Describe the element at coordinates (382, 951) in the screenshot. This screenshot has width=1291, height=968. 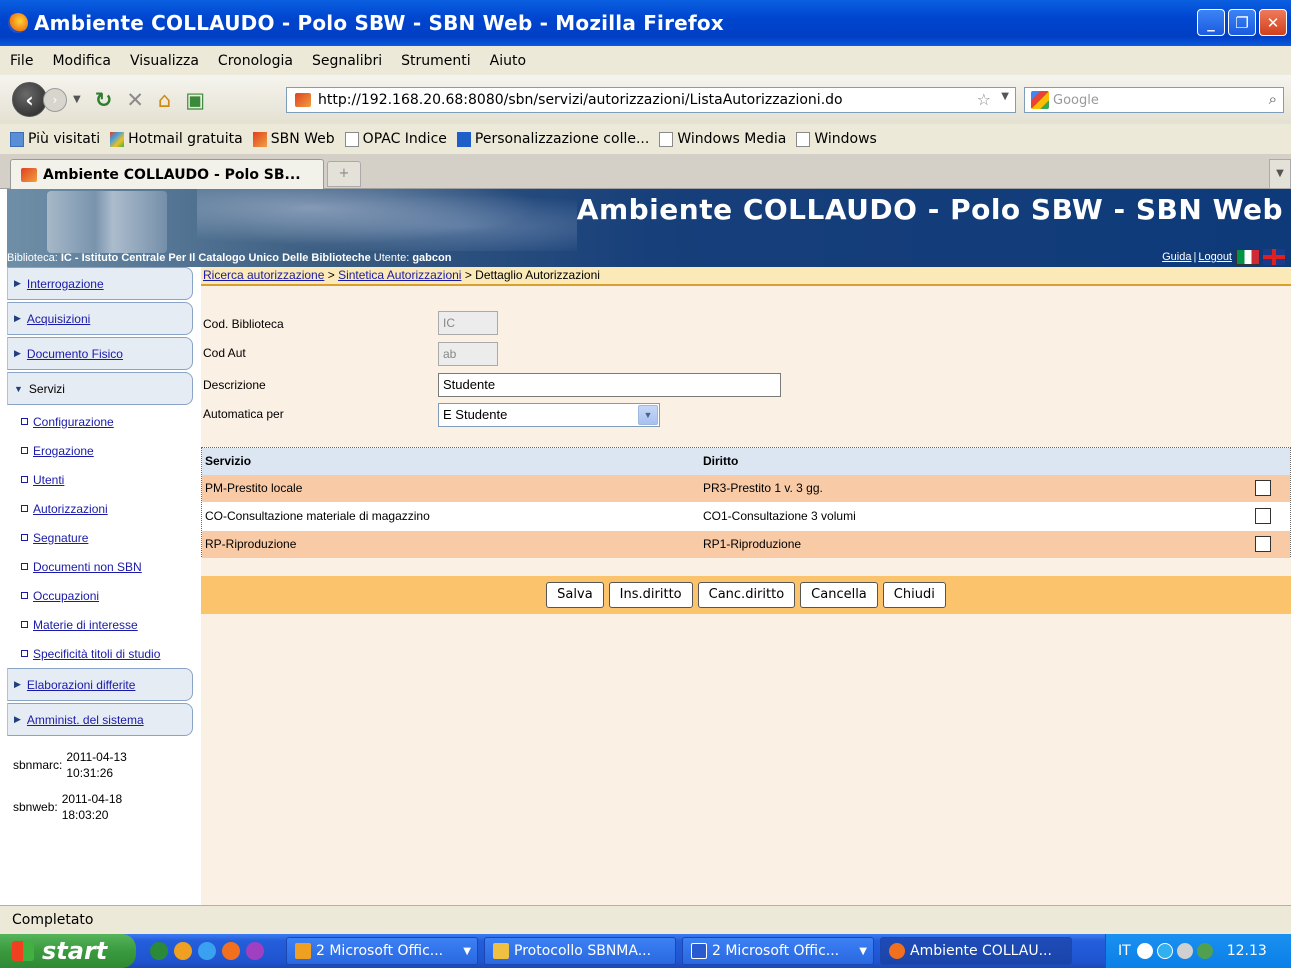
I see `taskbar-item-office-1: 2 Microsoft Offic... ▼` at that location.